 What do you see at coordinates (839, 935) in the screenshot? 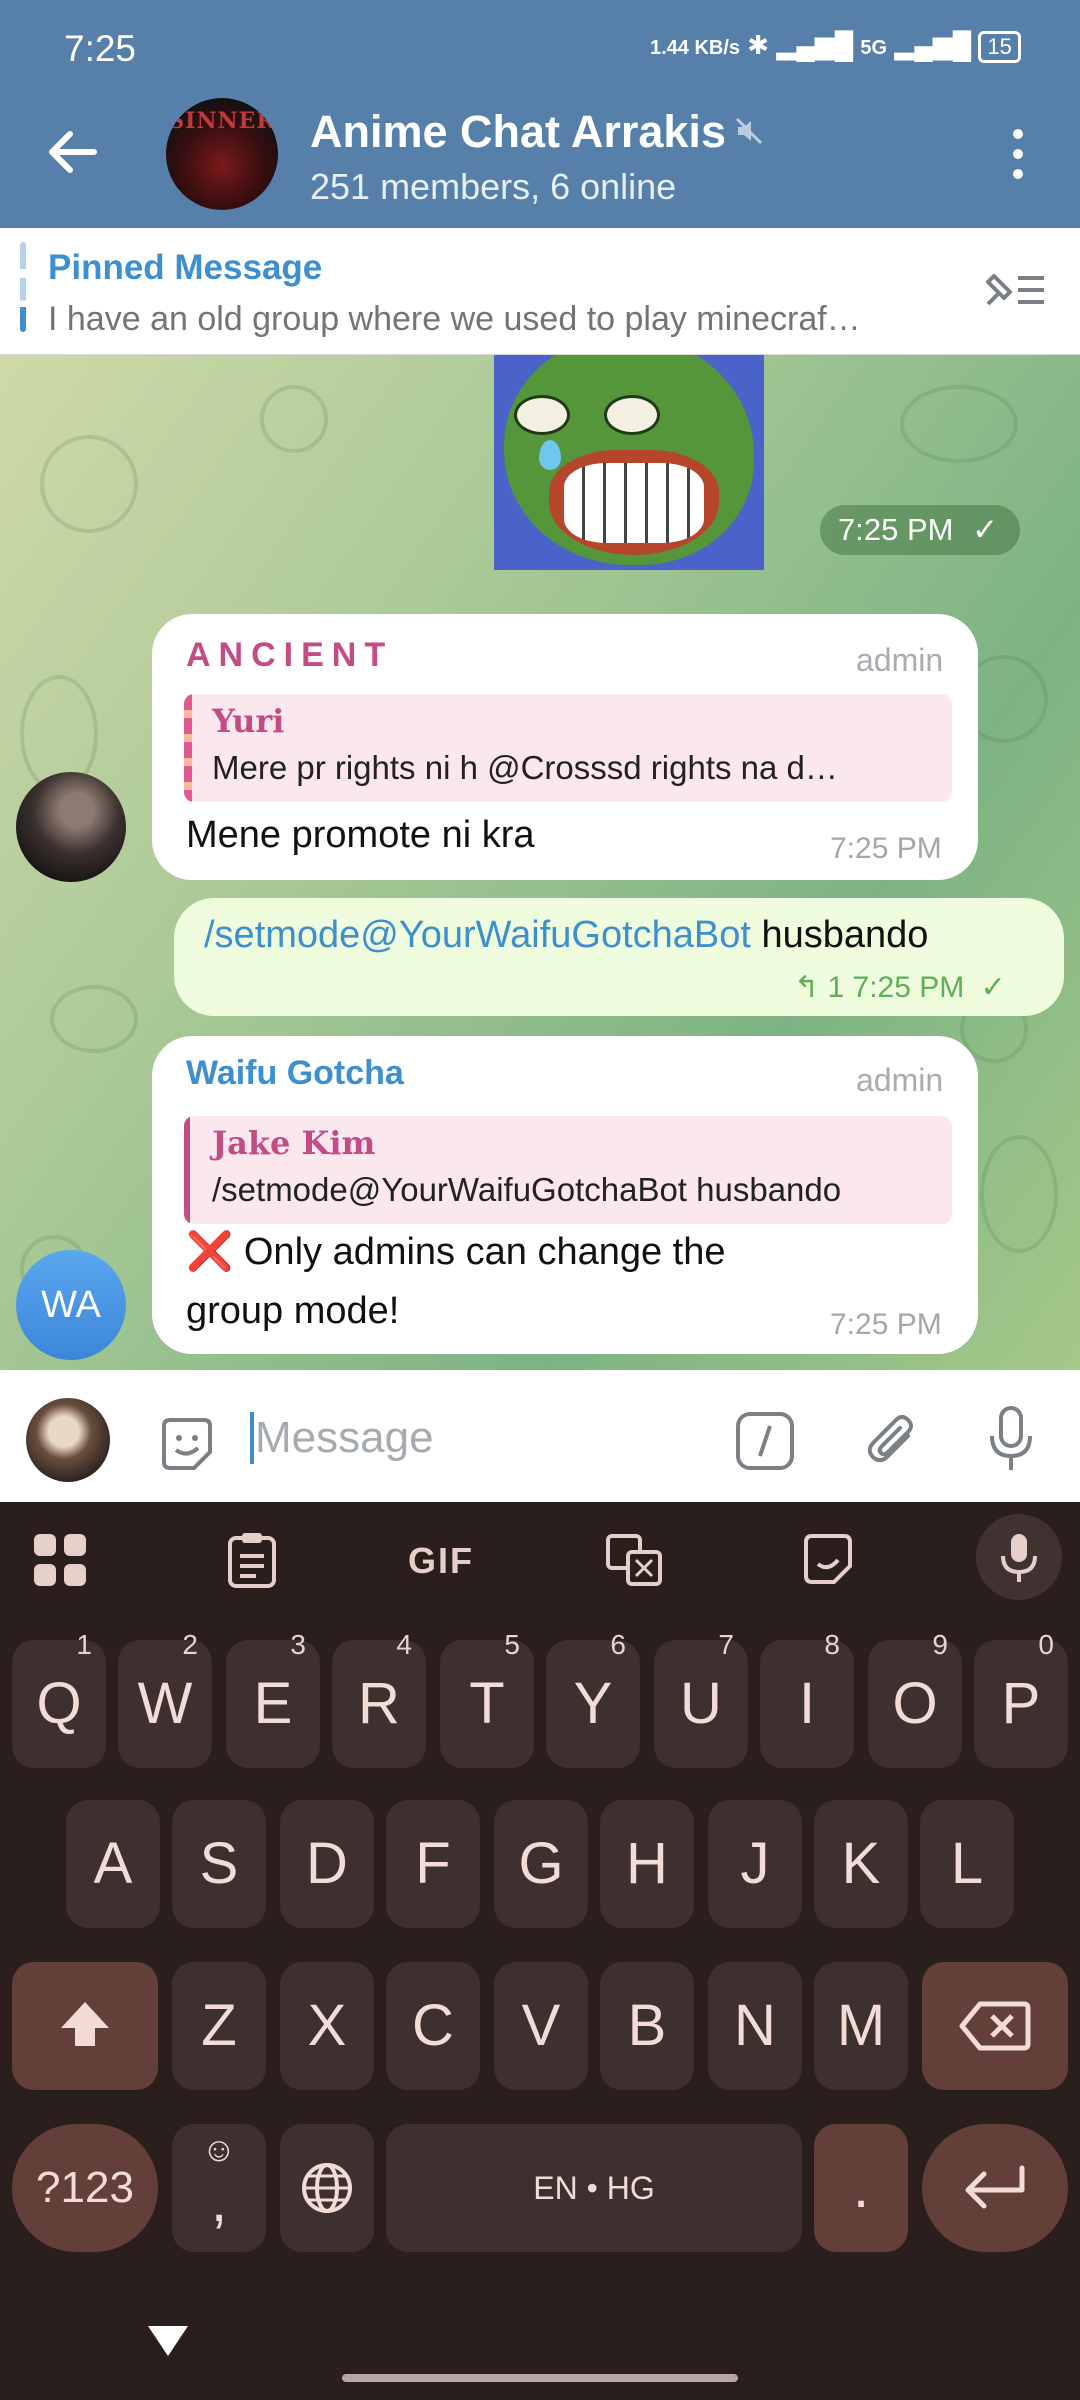
I see `command-argument: husbando` at bounding box center [839, 935].